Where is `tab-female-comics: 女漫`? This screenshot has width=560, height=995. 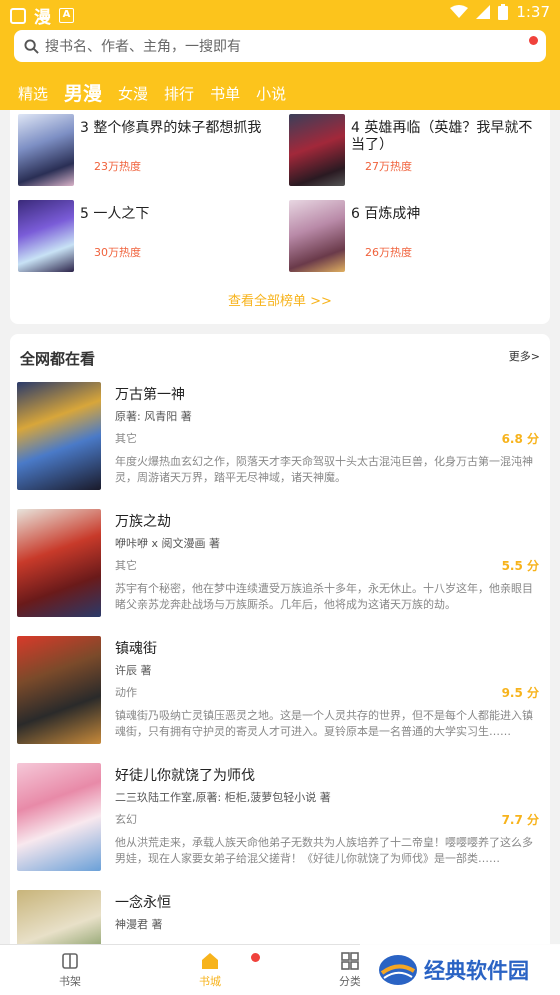
tab-female-comics: 女漫 is located at coordinates (133, 94).